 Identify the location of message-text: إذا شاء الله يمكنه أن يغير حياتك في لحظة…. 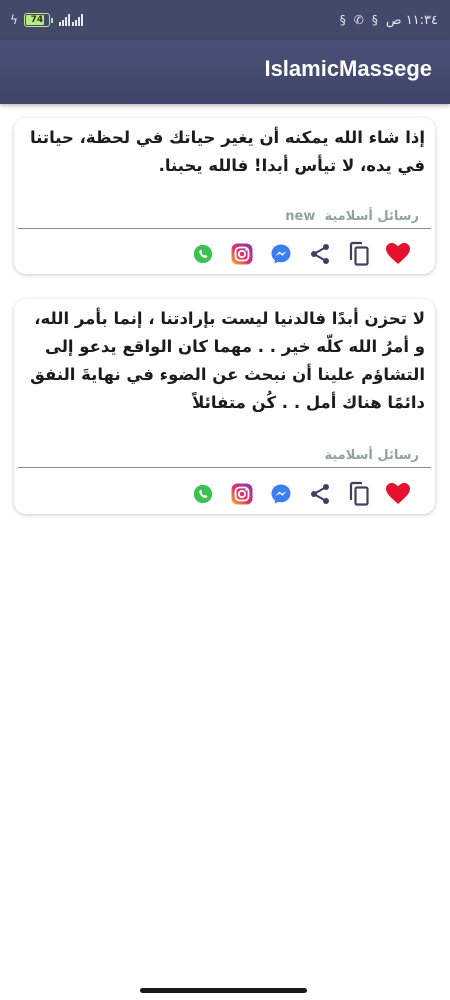
(227, 151).